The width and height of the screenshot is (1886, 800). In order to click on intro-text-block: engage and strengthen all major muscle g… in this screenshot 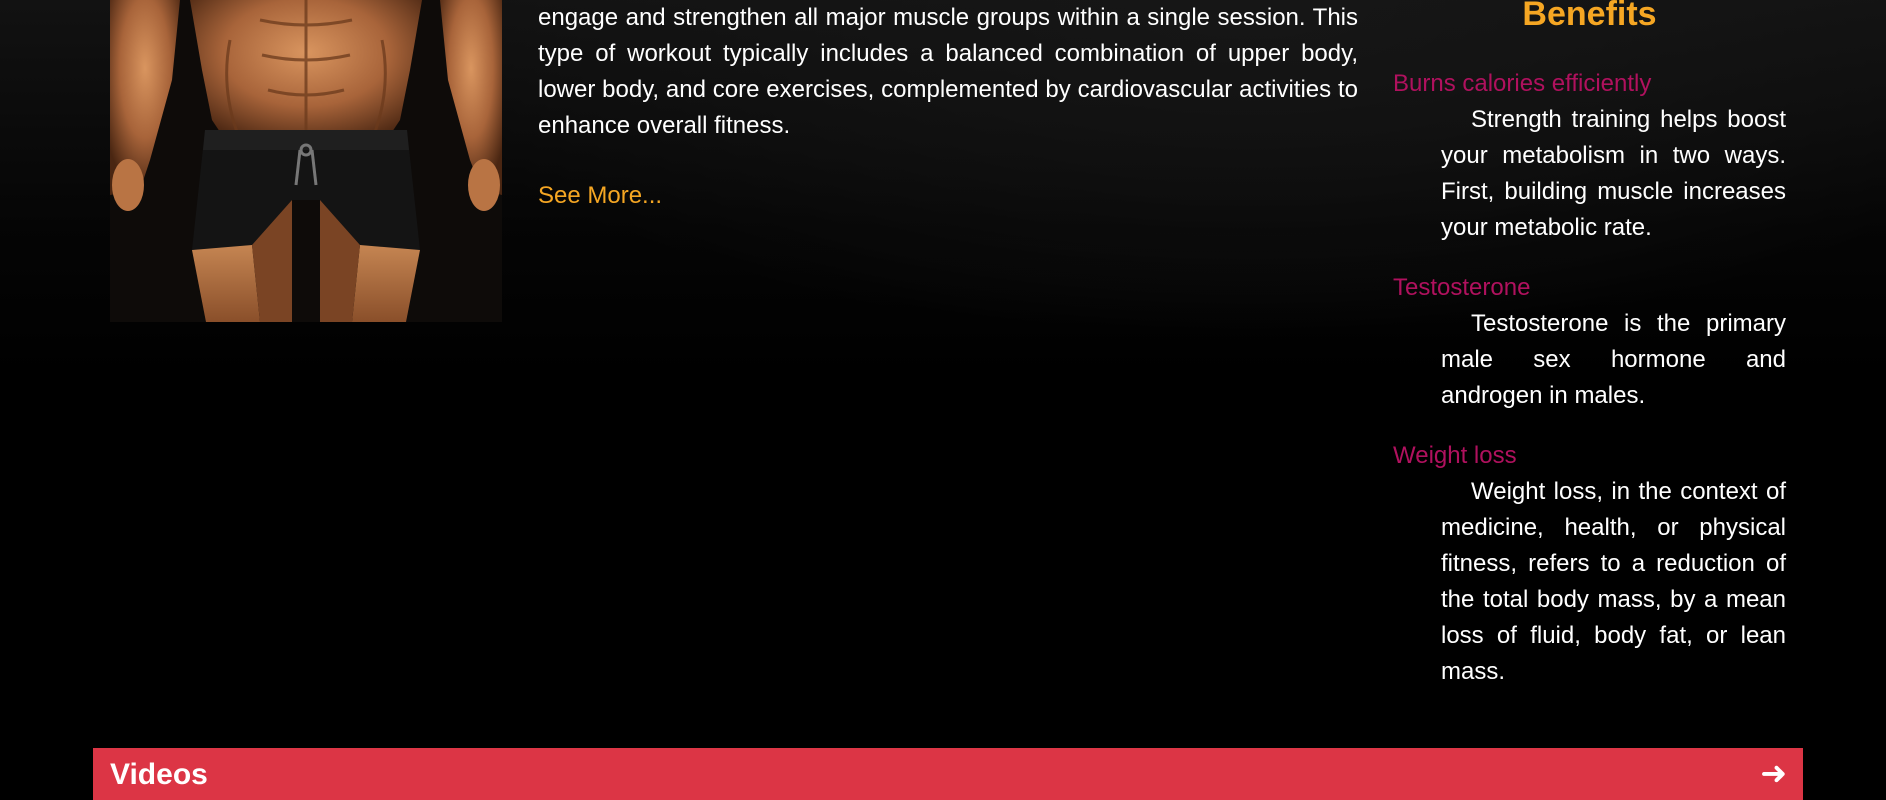, I will do `click(948, 72)`.